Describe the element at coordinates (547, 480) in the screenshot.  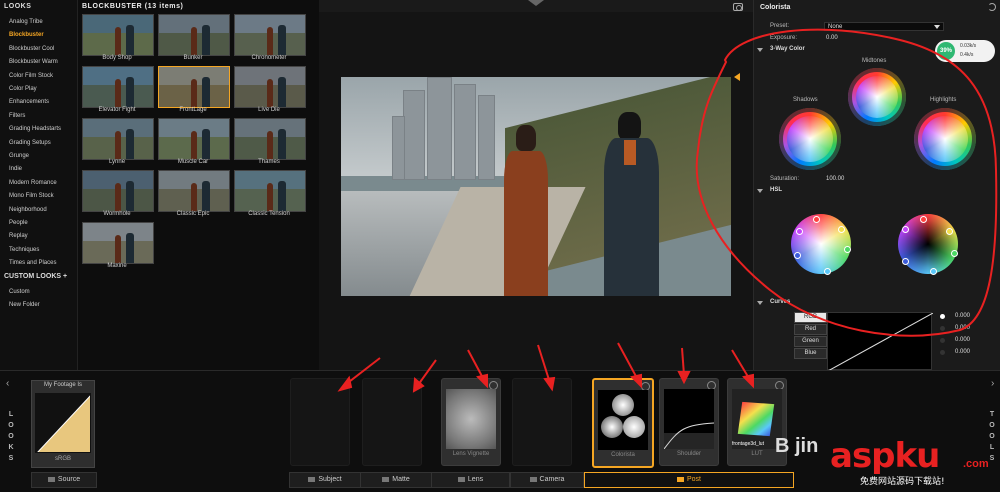
I see `stage-tab: Camera` at that location.